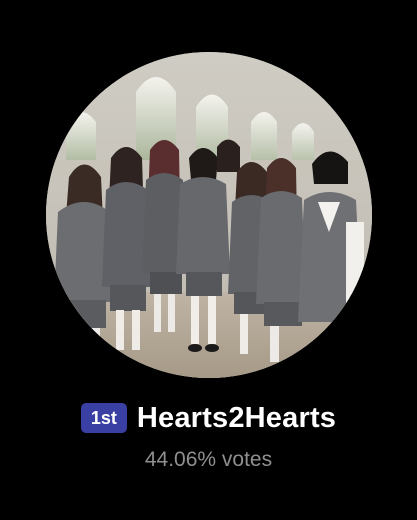 Image resolution: width=417 pixels, height=520 pixels. What do you see at coordinates (208, 459) in the screenshot?
I see `vote-percentage: 44.06% votes` at bounding box center [208, 459].